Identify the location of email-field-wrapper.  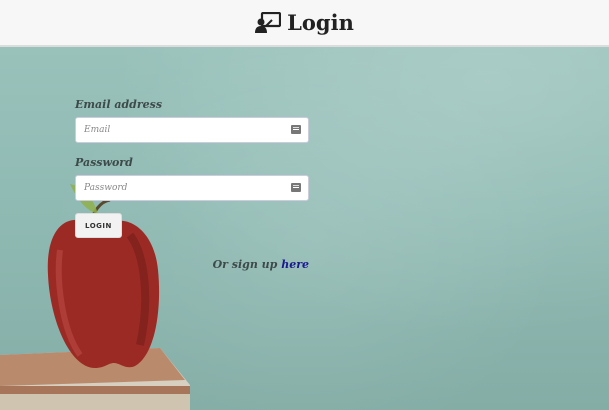
(192, 130).